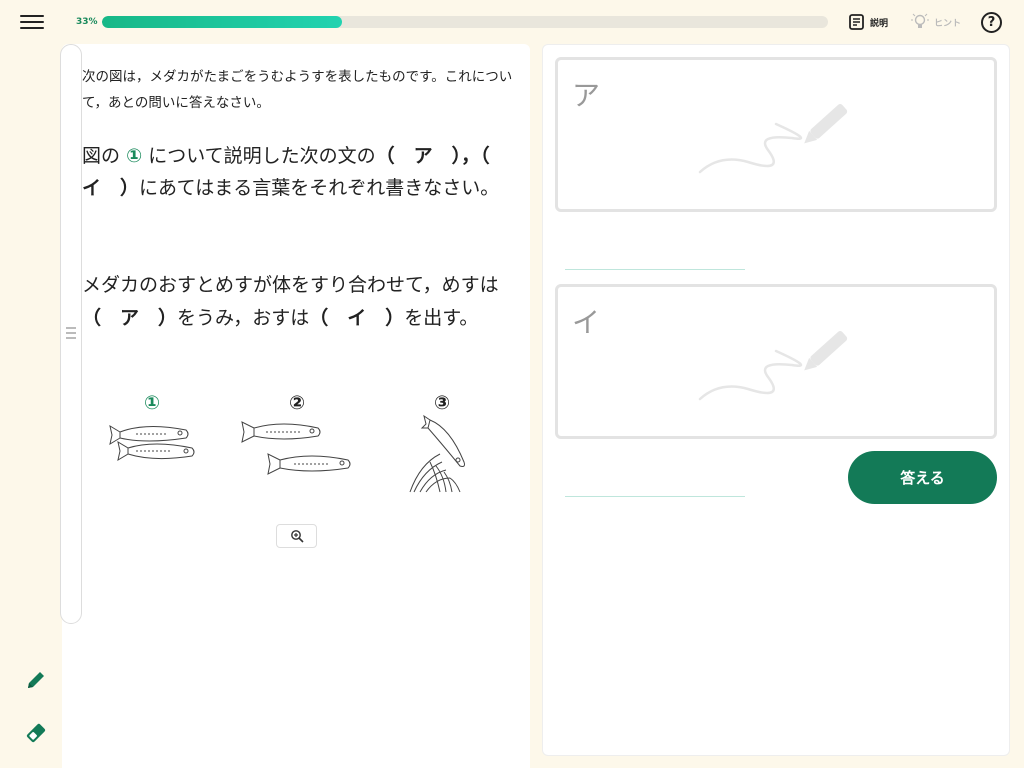  What do you see at coordinates (290, 285) in the screenshot?
I see `sentence-1: メダカのおすとめすが体をすり合わせて，めすは` at bounding box center [290, 285].